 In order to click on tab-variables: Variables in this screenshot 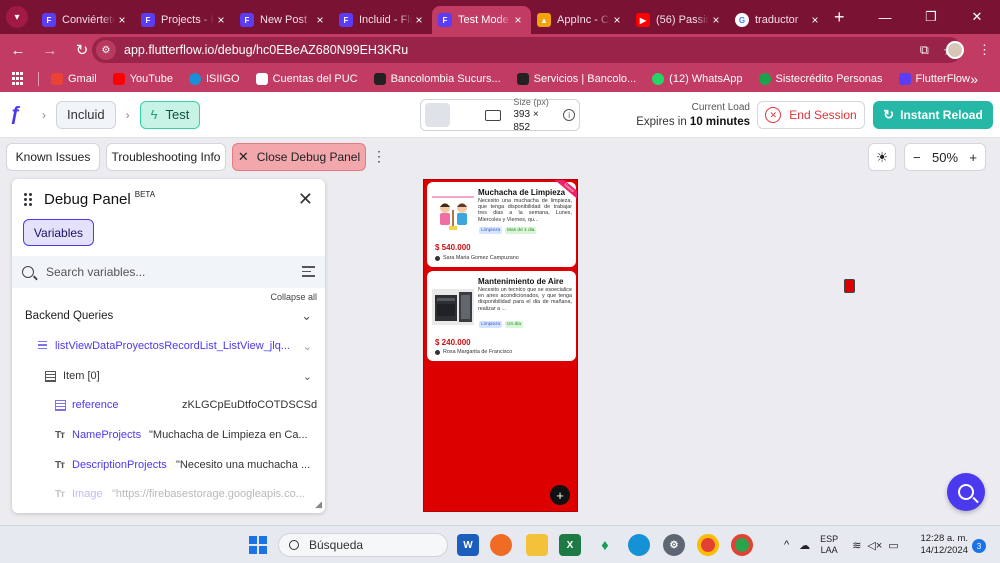, I will do `click(58, 232)`.